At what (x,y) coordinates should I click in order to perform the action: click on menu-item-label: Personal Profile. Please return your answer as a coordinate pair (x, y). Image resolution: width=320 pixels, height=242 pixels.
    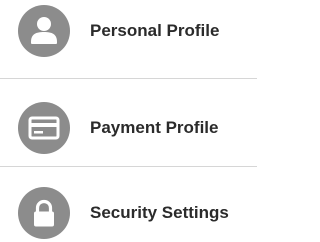
    Looking at the image, I should click on (155, 30).